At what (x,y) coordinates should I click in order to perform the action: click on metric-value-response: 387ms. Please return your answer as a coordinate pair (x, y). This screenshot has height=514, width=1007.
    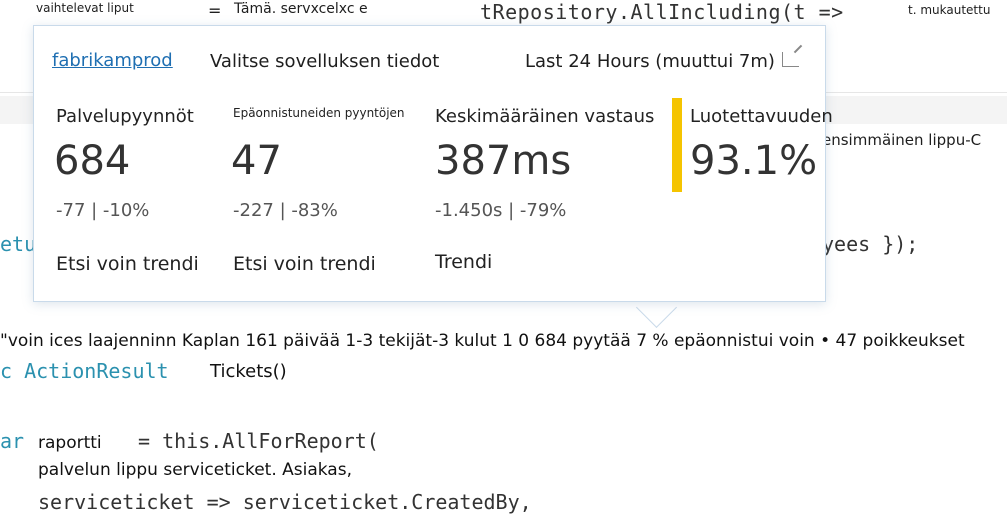
    Looking at the image, I should click on (503, 161).